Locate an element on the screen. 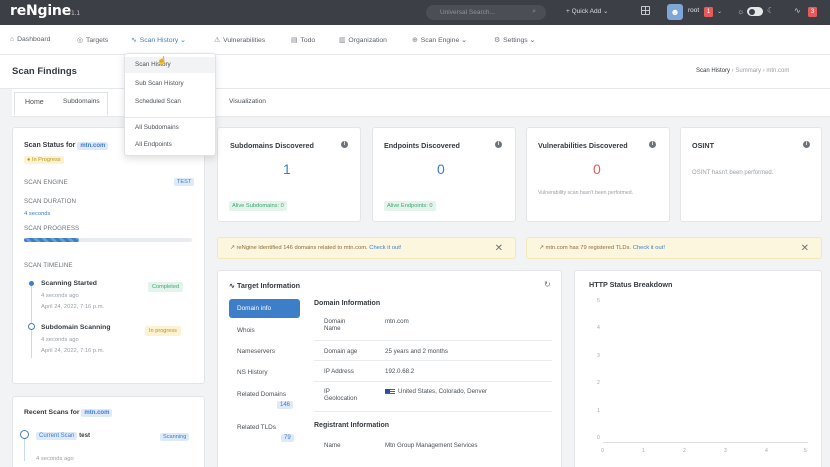 This screenshot has height=467, width=830. registrant-info-title: Registrant Information is located at coordinates (352, 425).